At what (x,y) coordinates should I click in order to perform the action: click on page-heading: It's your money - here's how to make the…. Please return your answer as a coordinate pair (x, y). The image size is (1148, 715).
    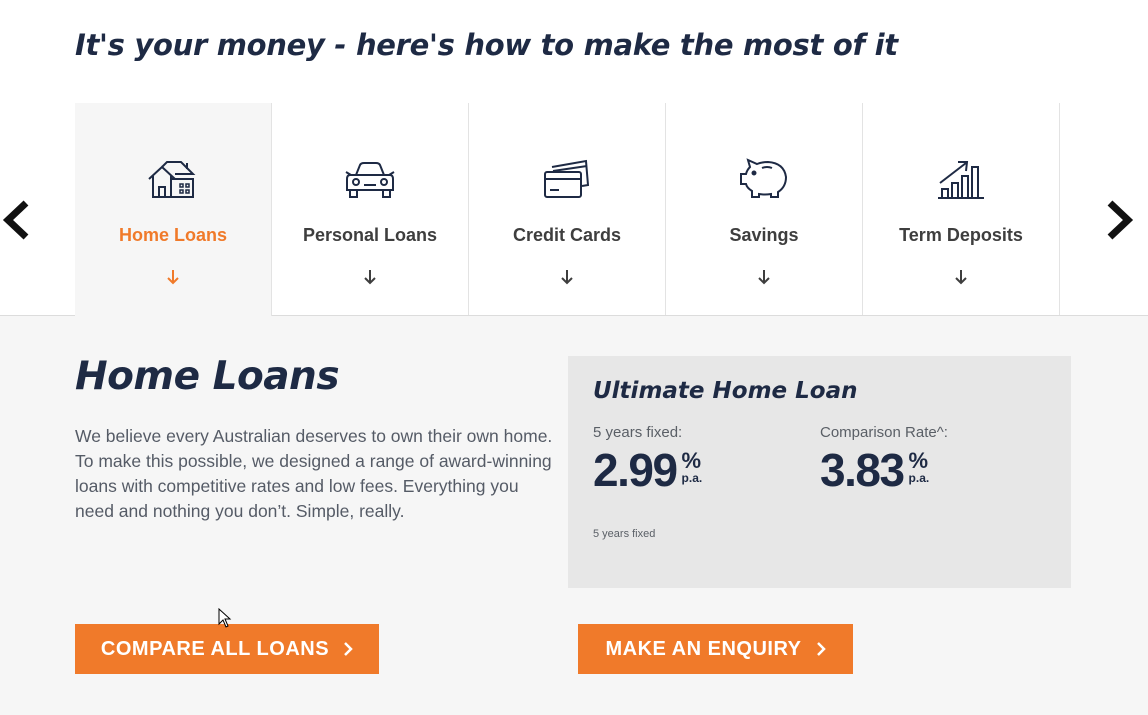
    Looking at the image, I should click on (486, 45).